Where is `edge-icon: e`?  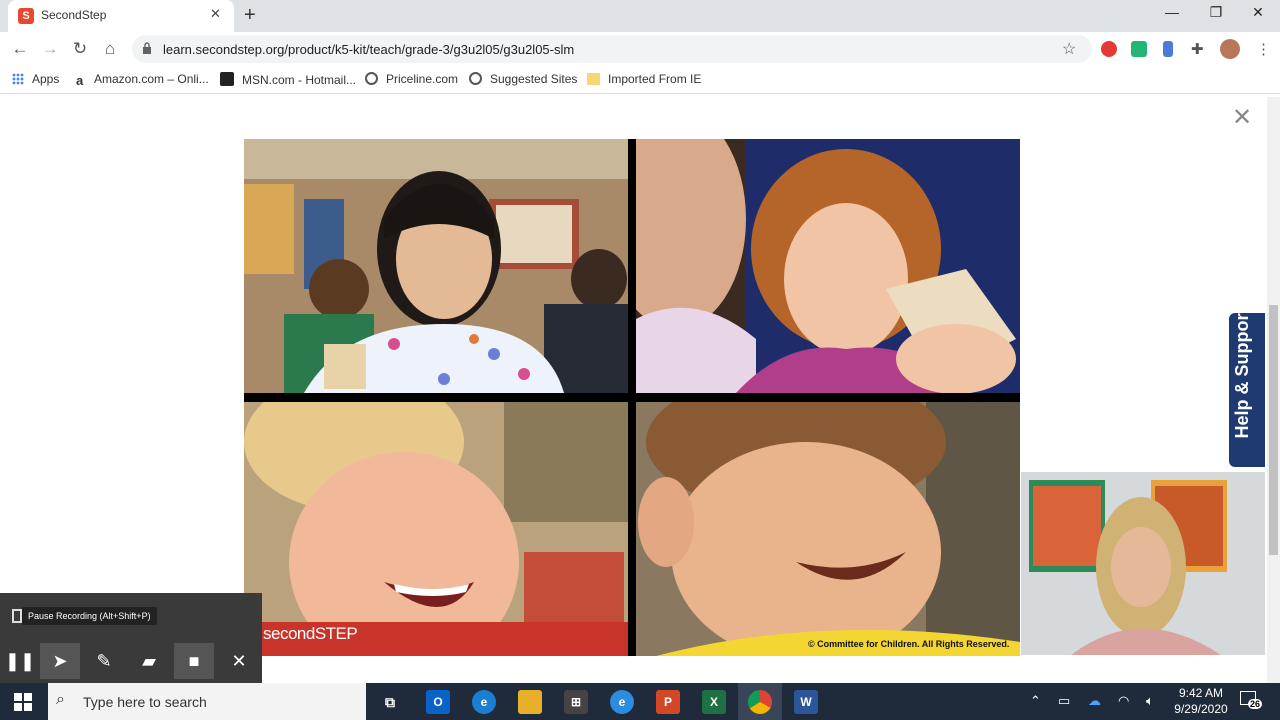
edge-icon: e is located at coordinates (484, 702).